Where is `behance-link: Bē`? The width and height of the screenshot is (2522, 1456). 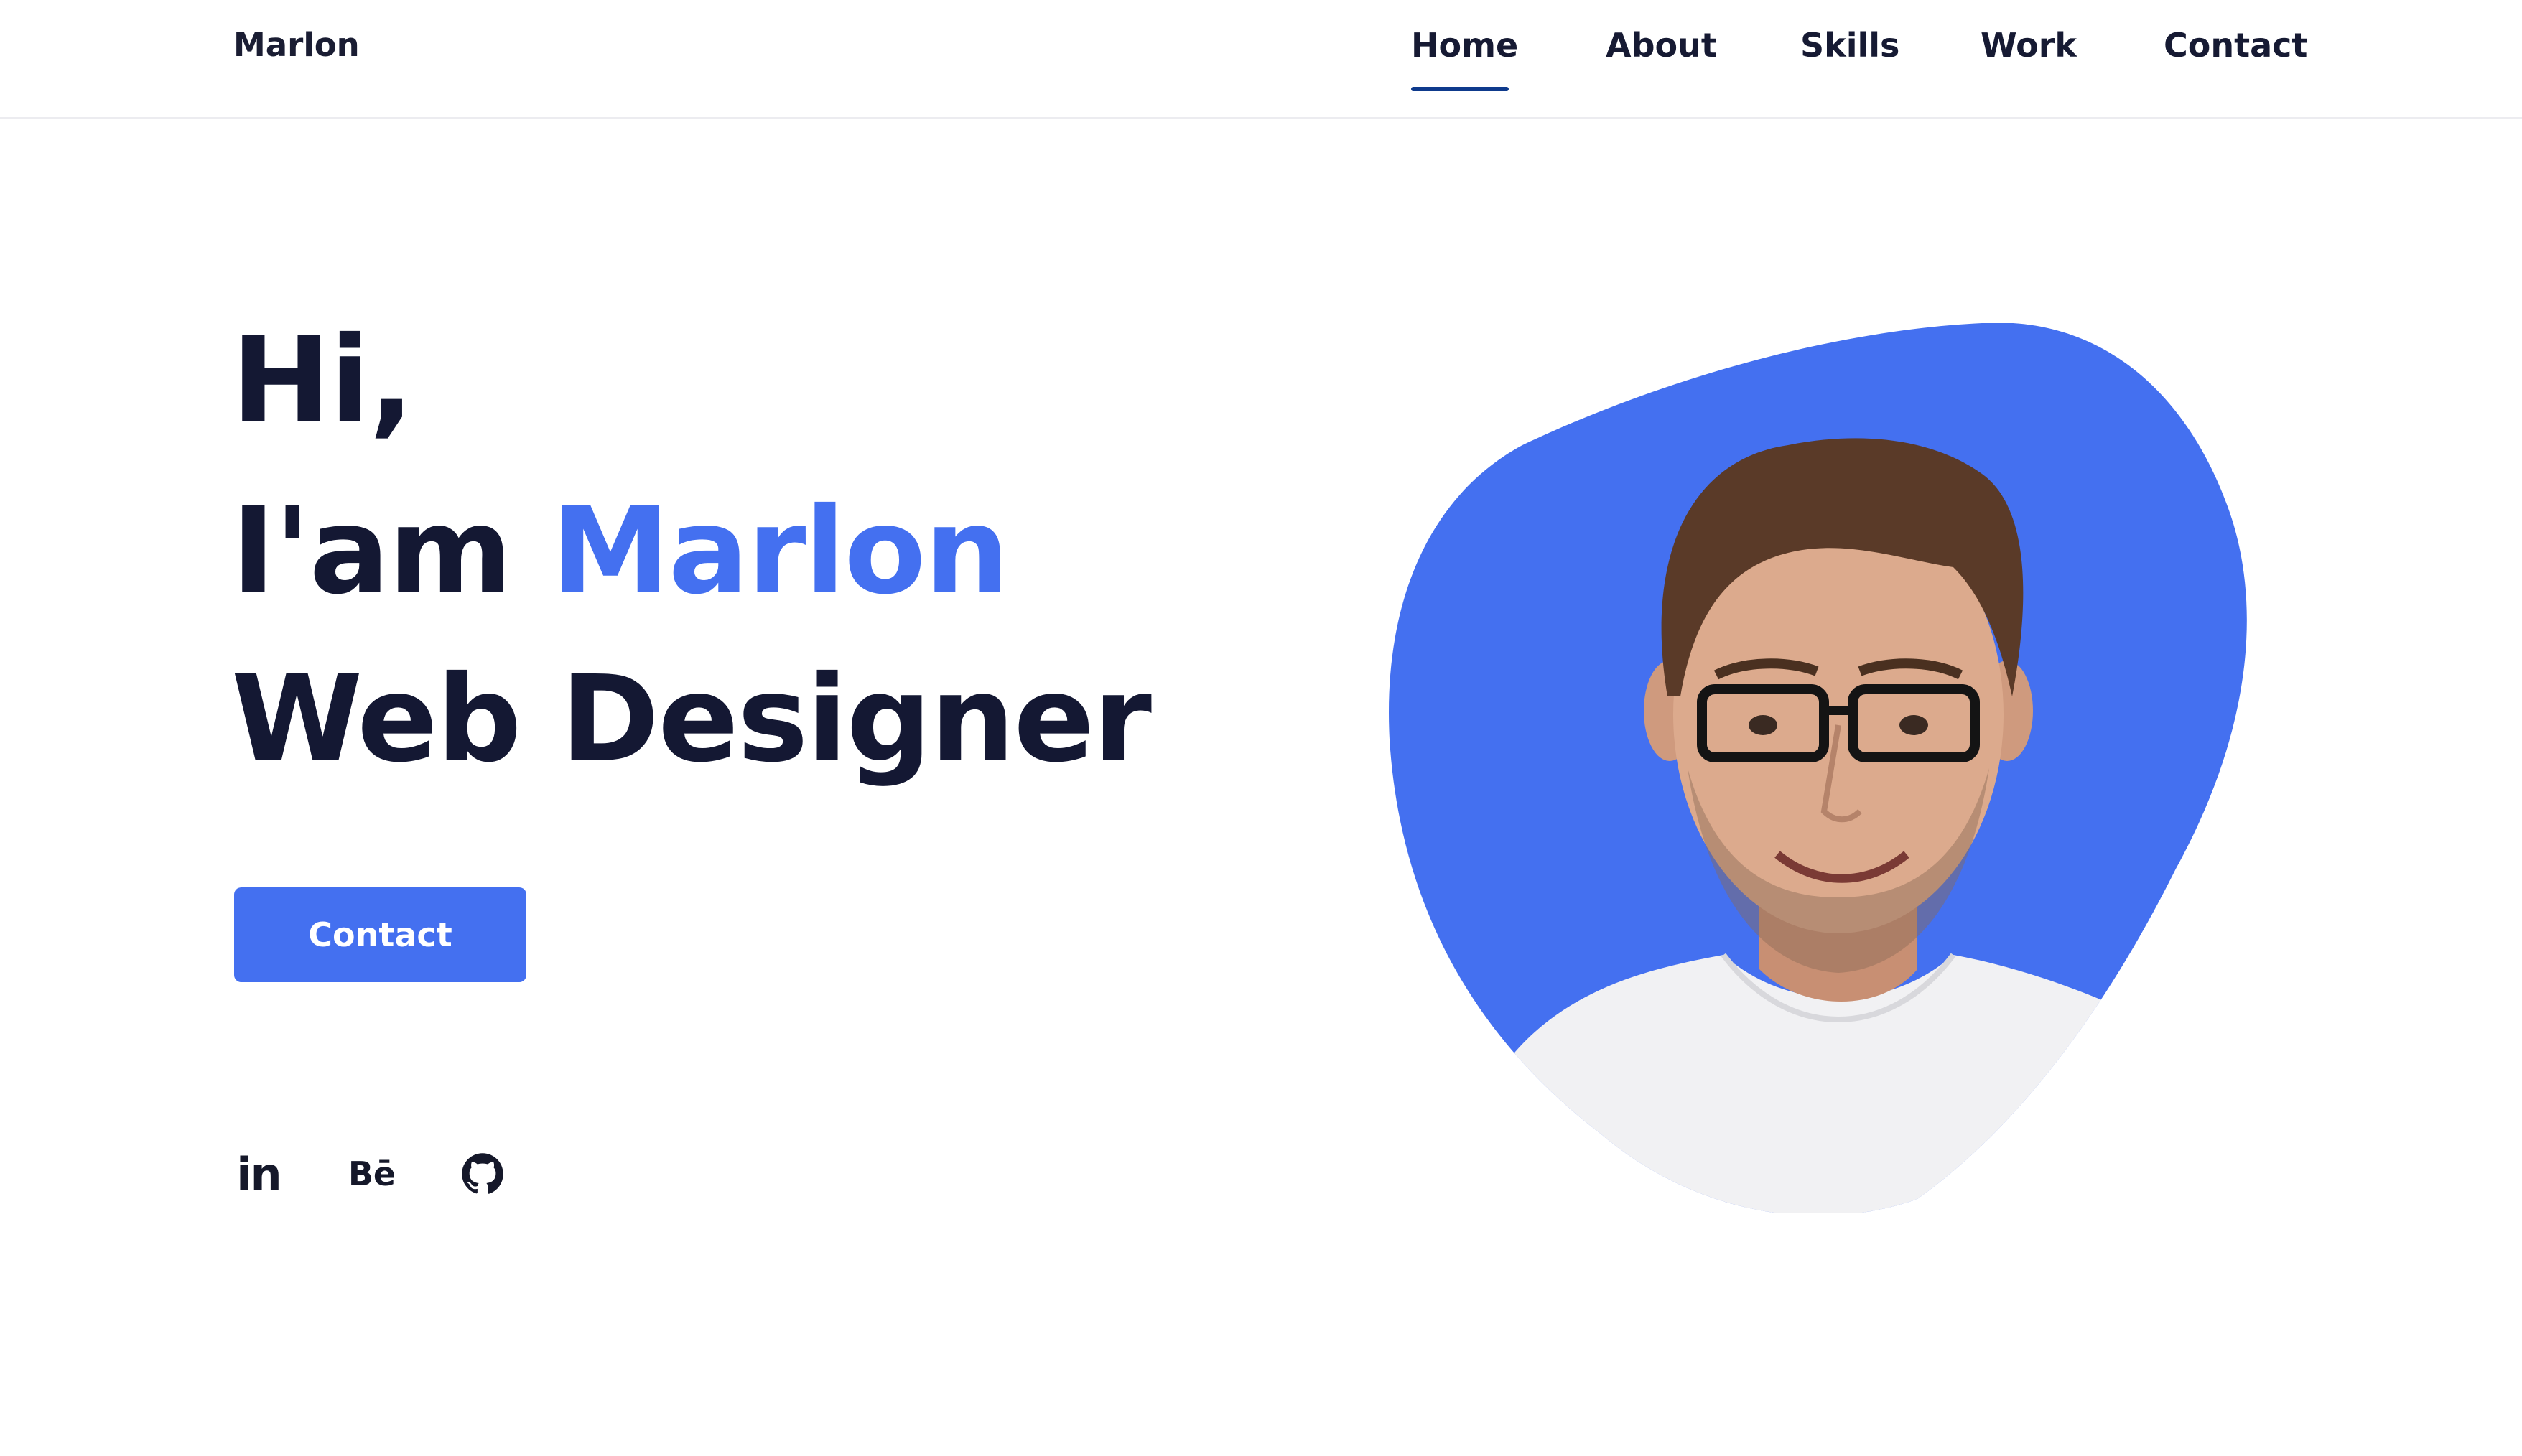 behance-link: Bē is located at coordinates (372, 1174).